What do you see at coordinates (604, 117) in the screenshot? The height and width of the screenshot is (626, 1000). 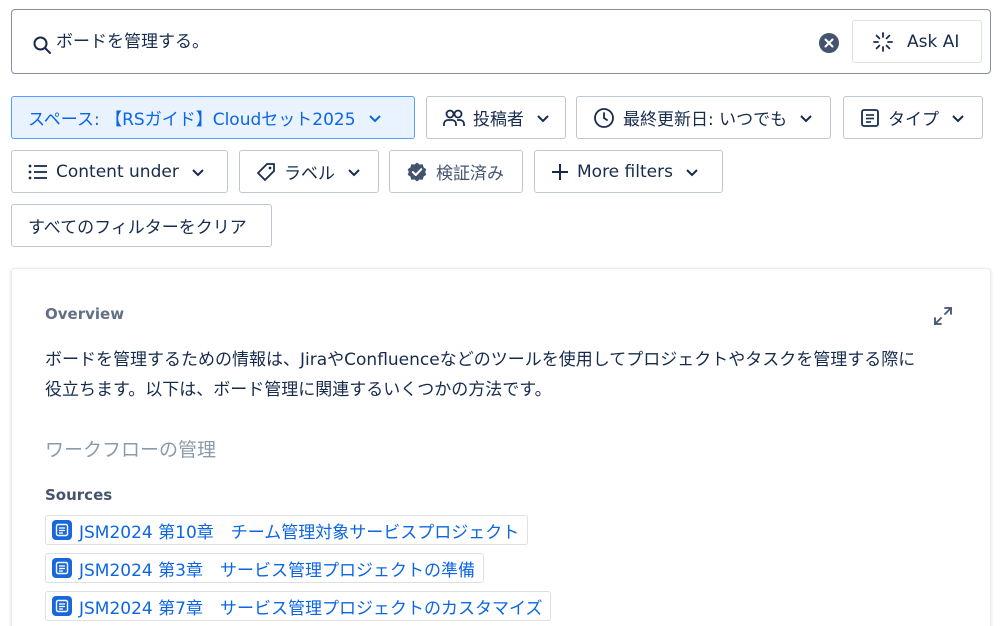 I see `clock-icon` at bounding box center [604, 117].